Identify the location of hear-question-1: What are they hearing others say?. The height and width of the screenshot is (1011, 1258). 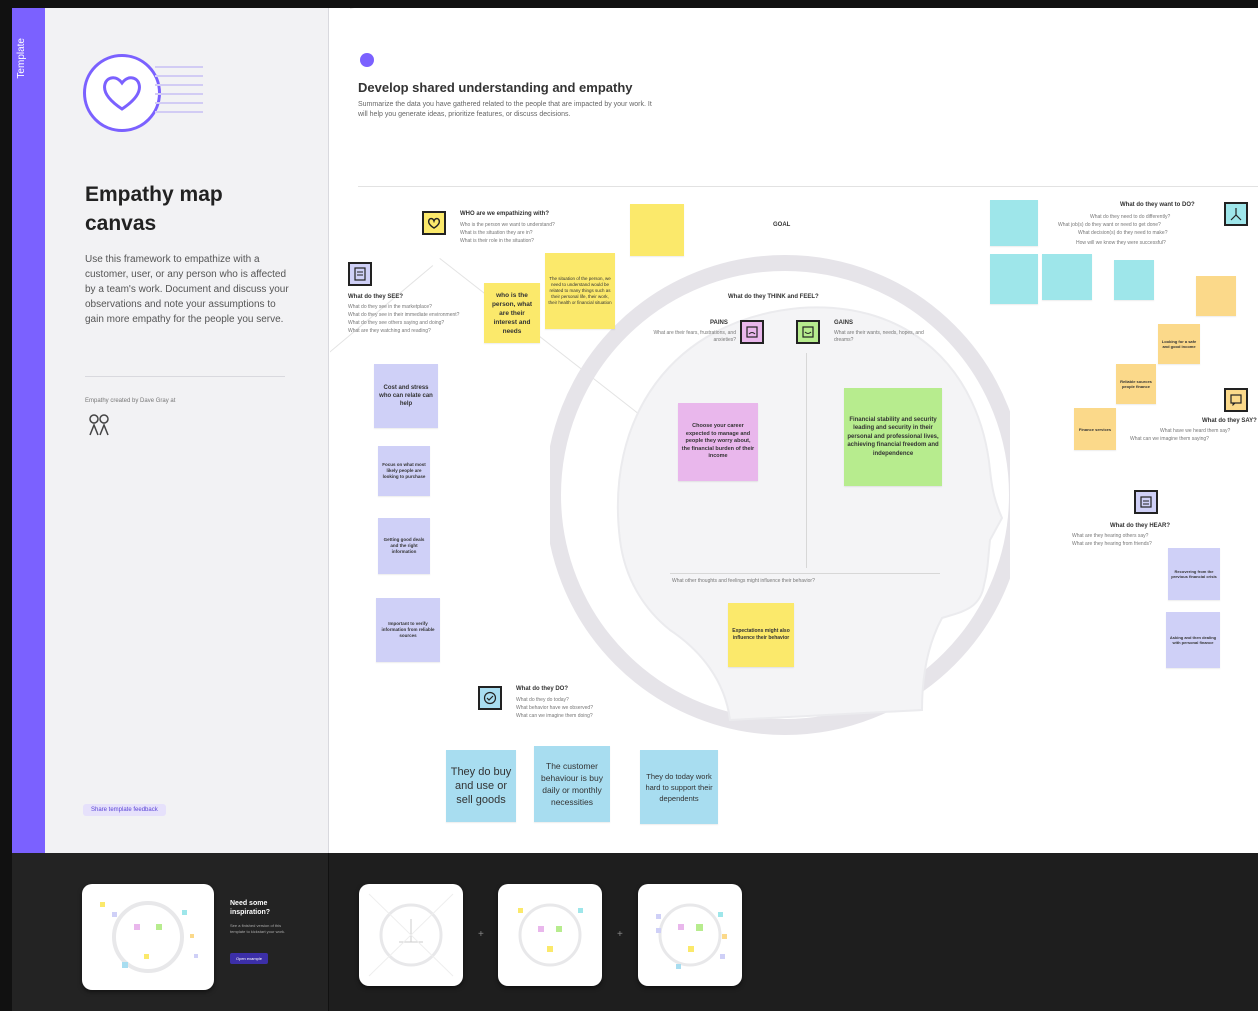
(1110, 536).